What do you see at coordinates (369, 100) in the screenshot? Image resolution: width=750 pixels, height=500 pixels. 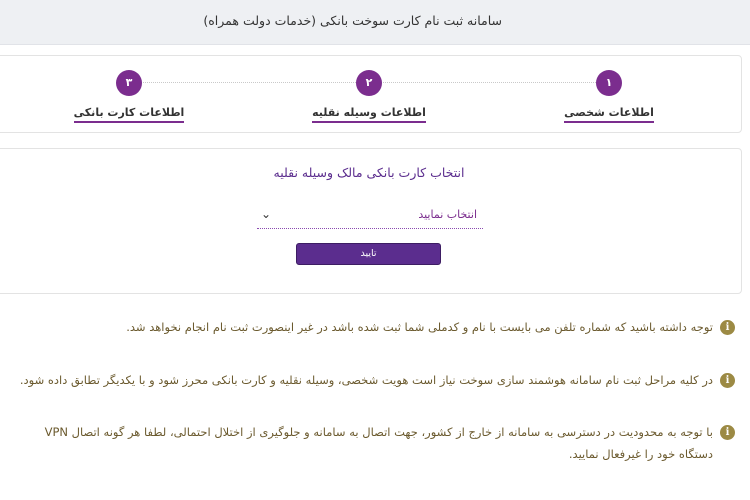 I see `step-vehicle-info: ۲ اطلاعات وسیله نقلیه` at bounding box center [369, 100].